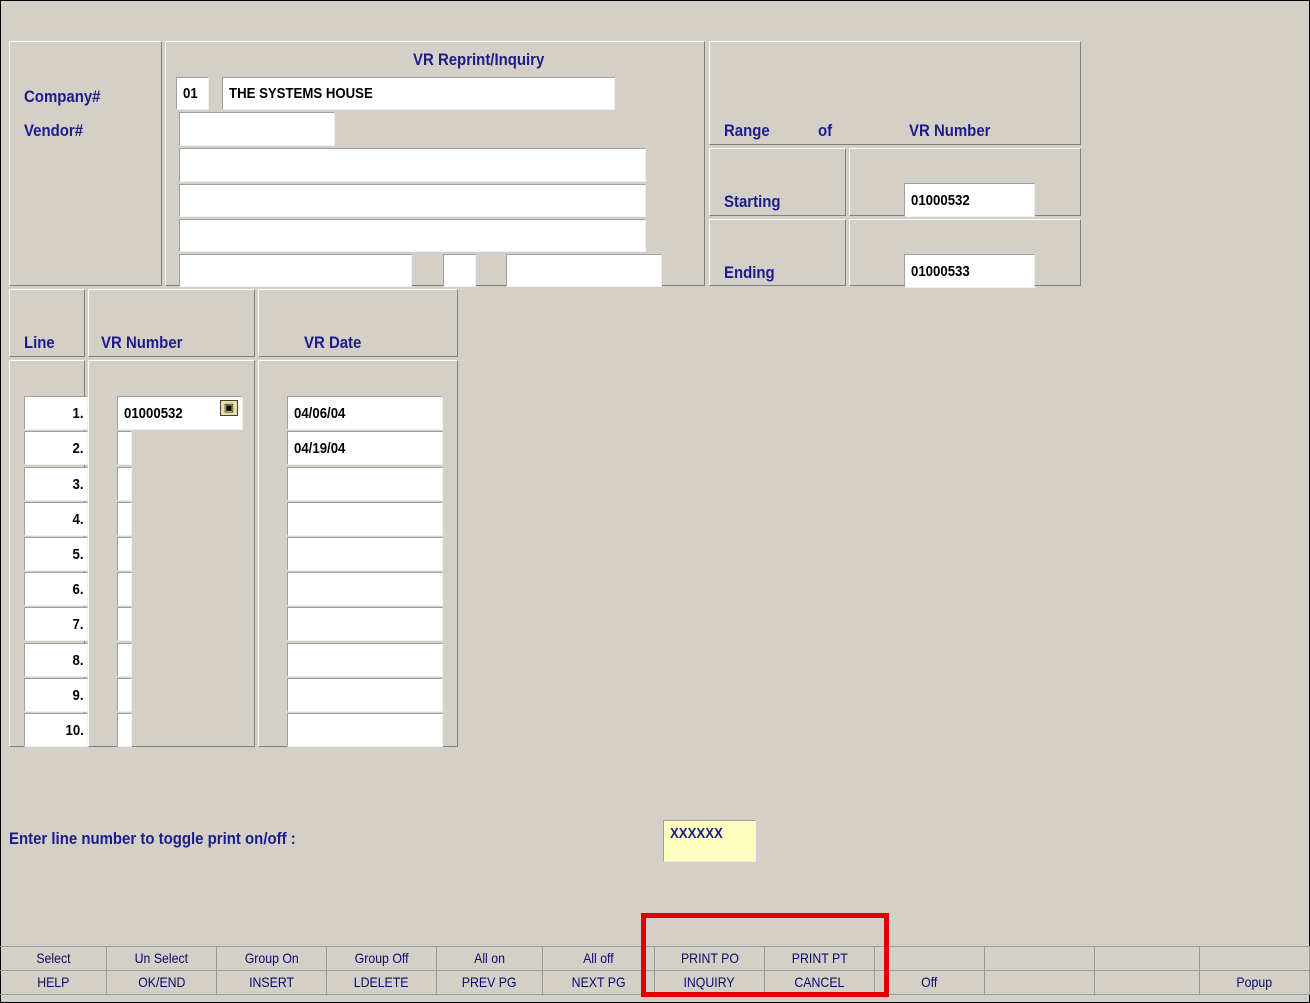  What do you see at coordinates (56, 519) in the screenshot?
I see `line-number-cell: 4.` at bounding box center [56, 519].